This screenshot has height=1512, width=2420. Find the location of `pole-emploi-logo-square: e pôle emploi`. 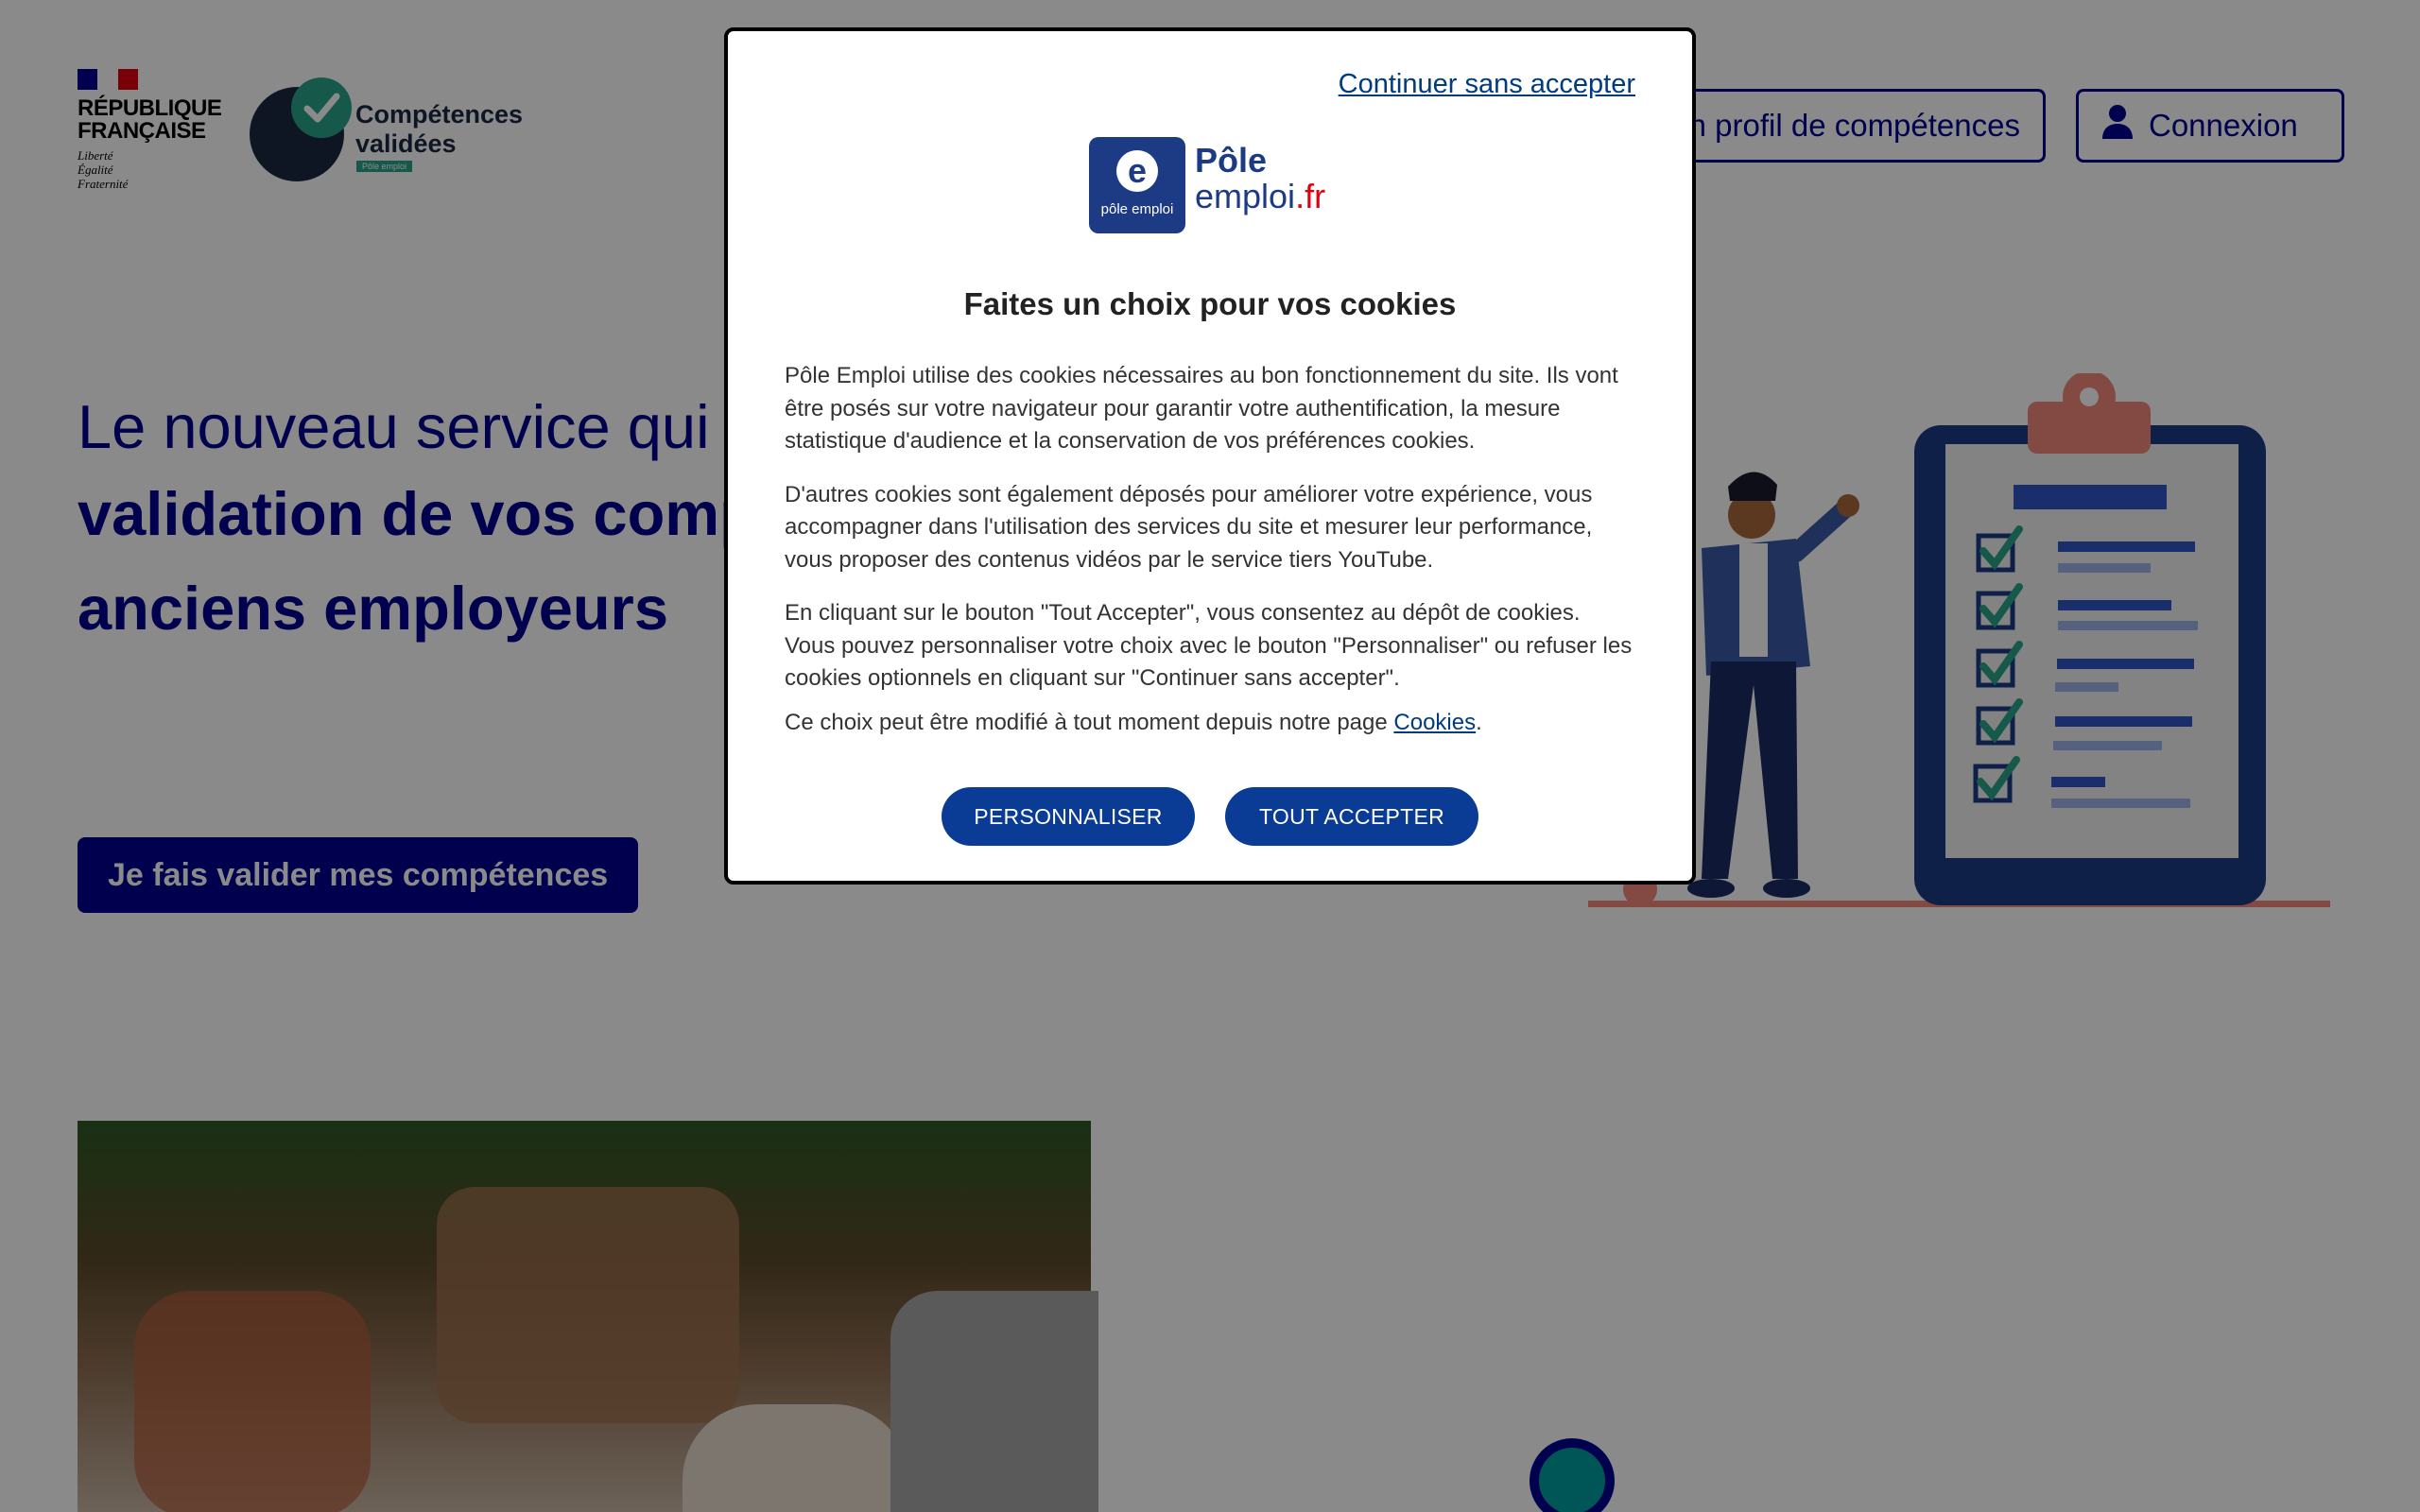

pole-emploi-logo-square: e pôle emploi is located at coordinates (1137, 185).